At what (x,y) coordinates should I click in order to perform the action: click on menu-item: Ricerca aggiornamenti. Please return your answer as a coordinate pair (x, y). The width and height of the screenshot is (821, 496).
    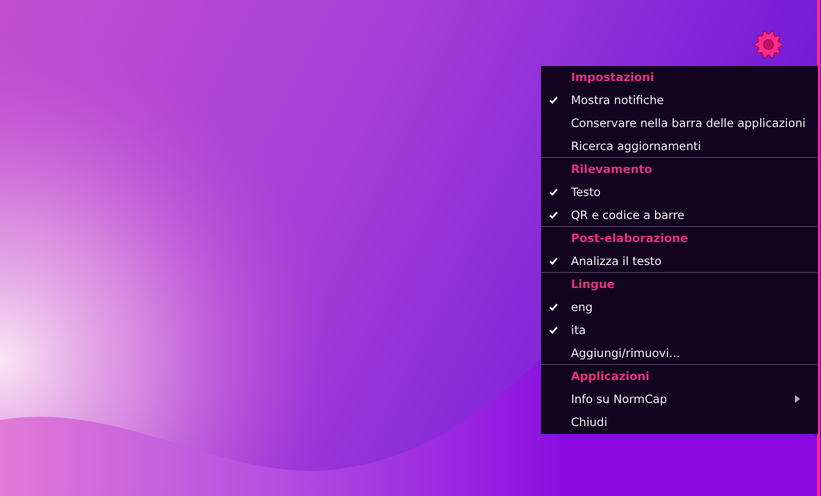
    Looking at the image, I should click on (679, 145).